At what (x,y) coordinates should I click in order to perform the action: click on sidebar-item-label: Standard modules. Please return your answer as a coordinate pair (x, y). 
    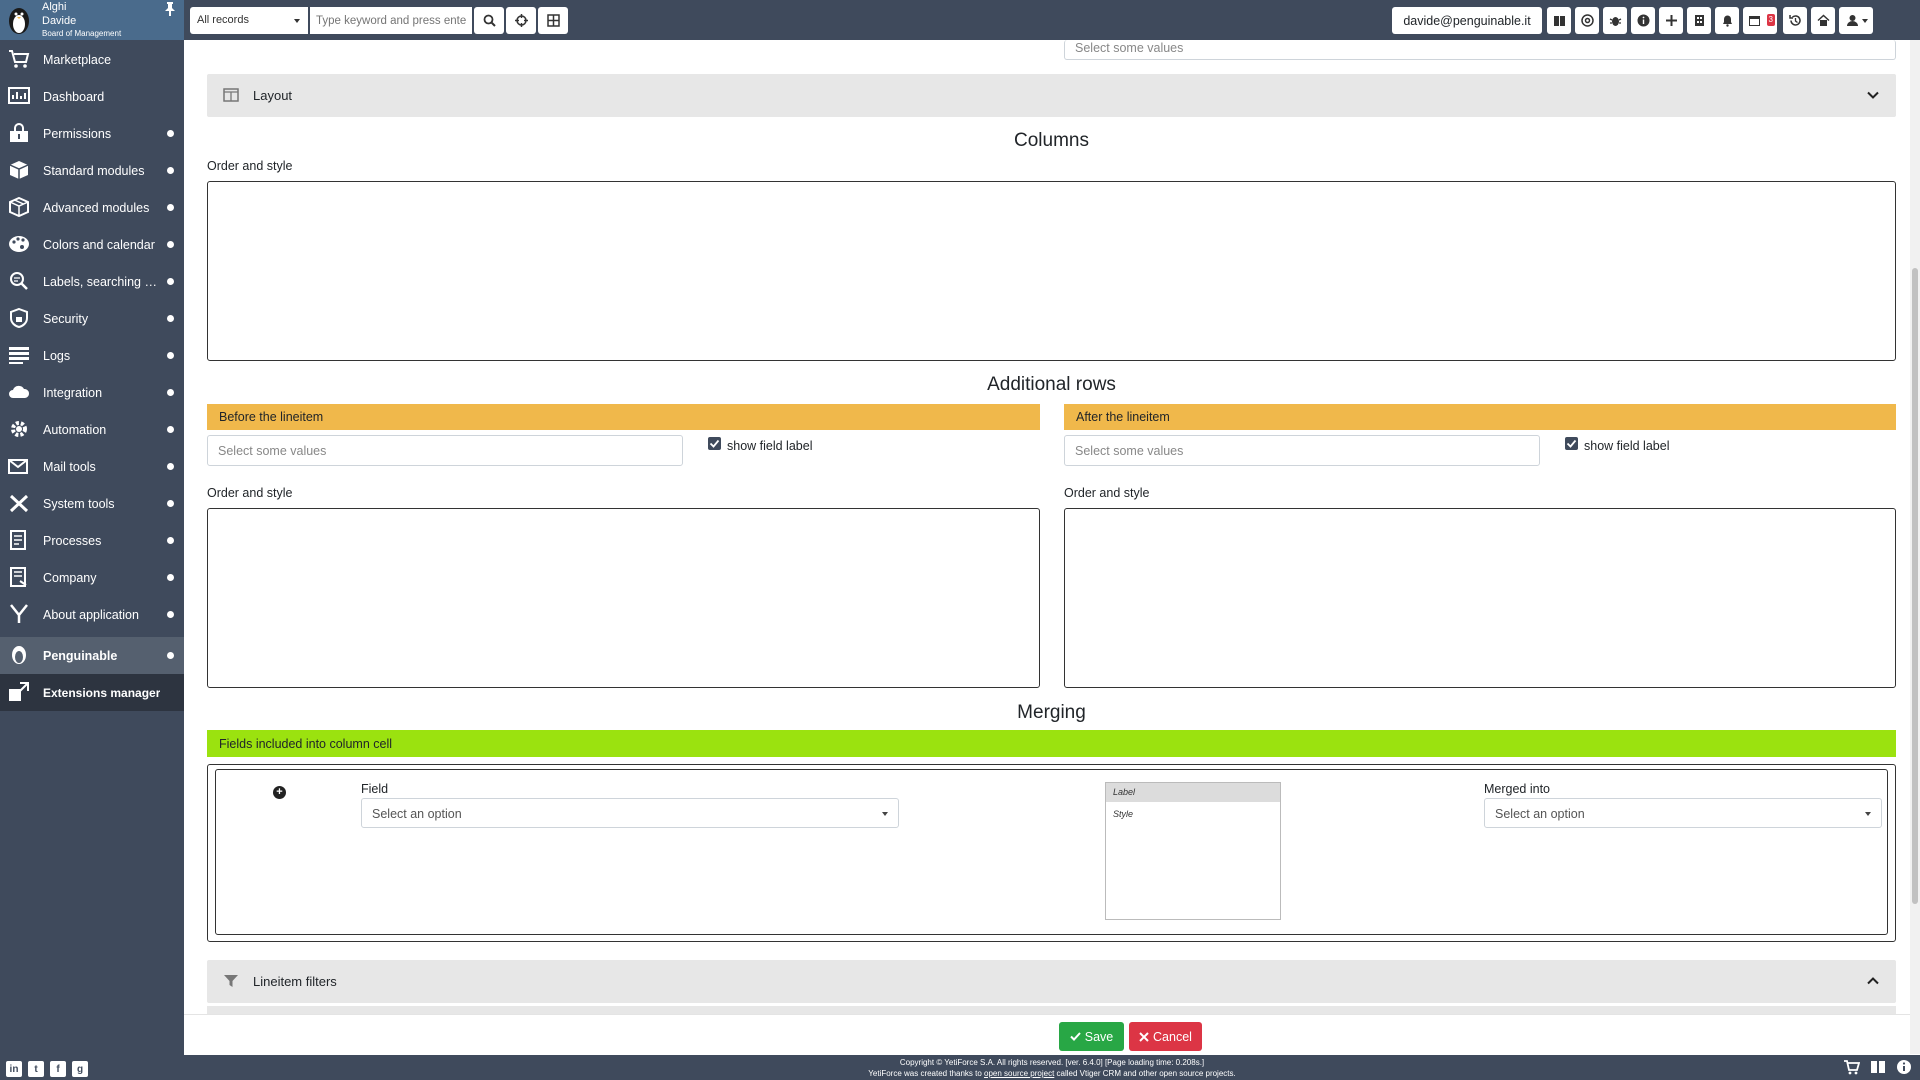
    Looking at the image, I should click on (94, 170).